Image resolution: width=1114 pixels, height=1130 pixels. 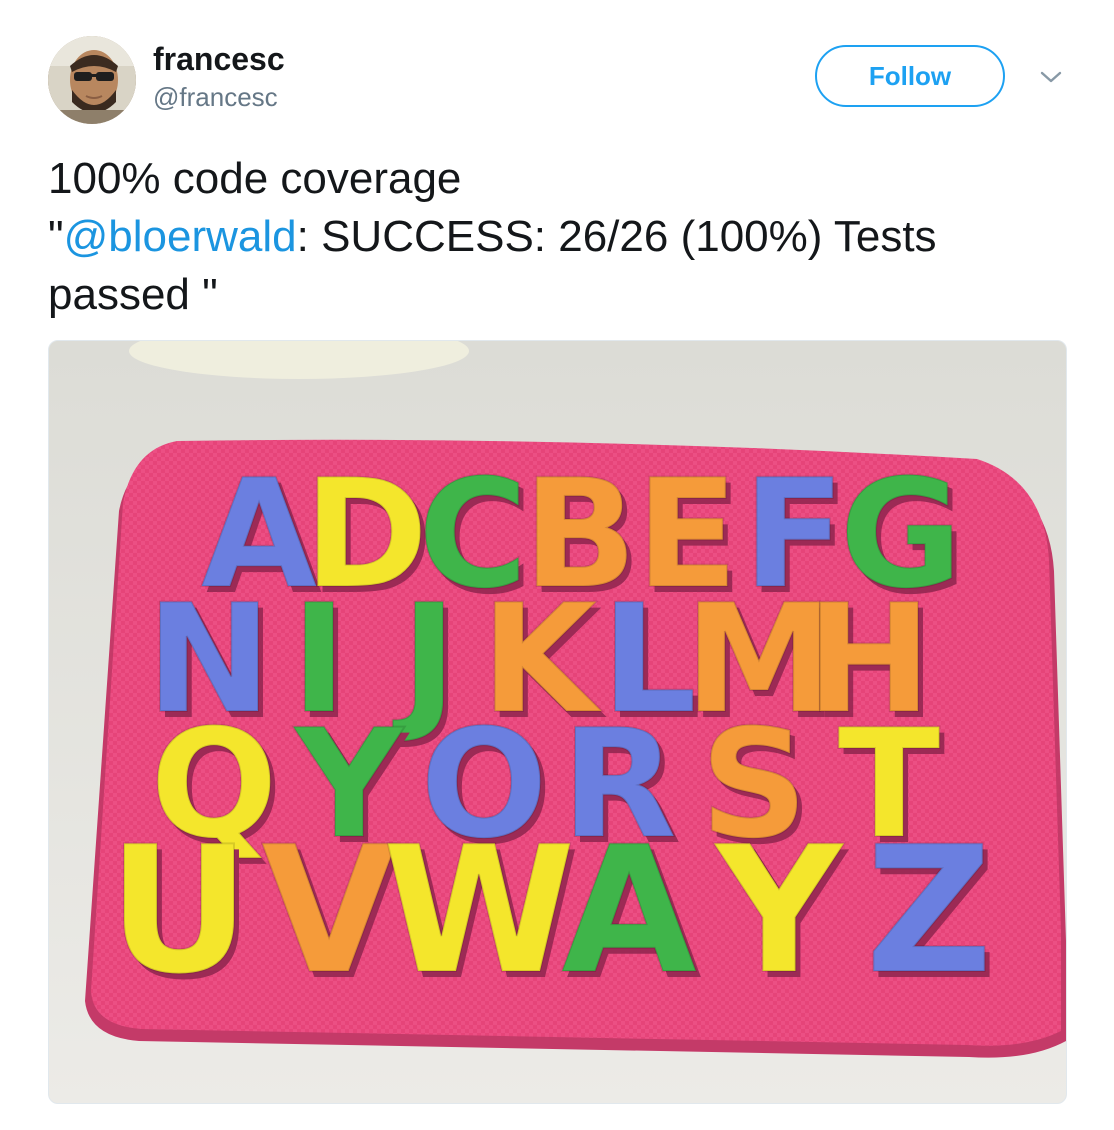 What do you see at coordinates (910, 76) in the screenshot?
I see `follow-button: Follow` at bounding box center [910, 76].